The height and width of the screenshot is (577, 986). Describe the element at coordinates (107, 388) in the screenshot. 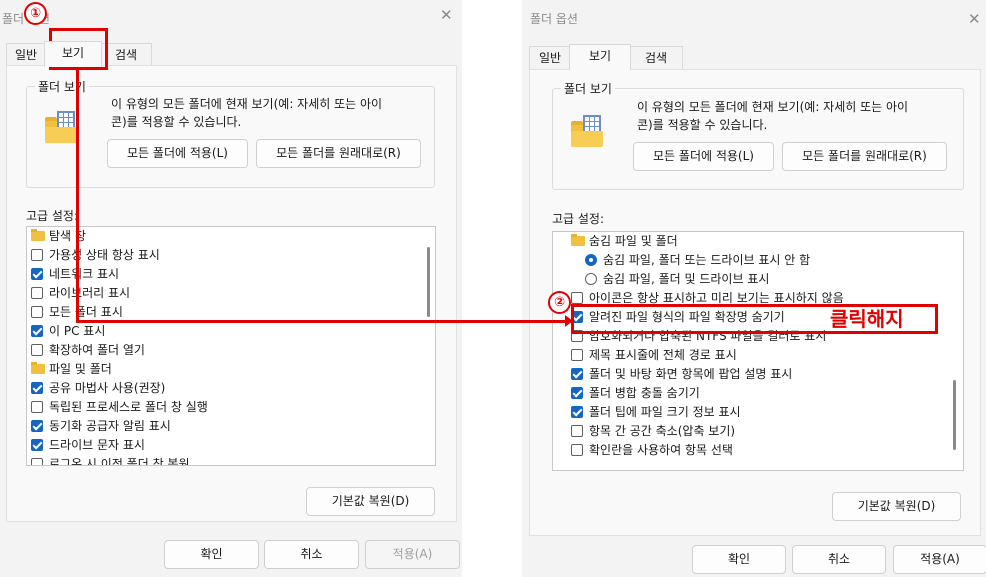

I see `list-item-label: 공유 마법사 사용(권장)` at that location.